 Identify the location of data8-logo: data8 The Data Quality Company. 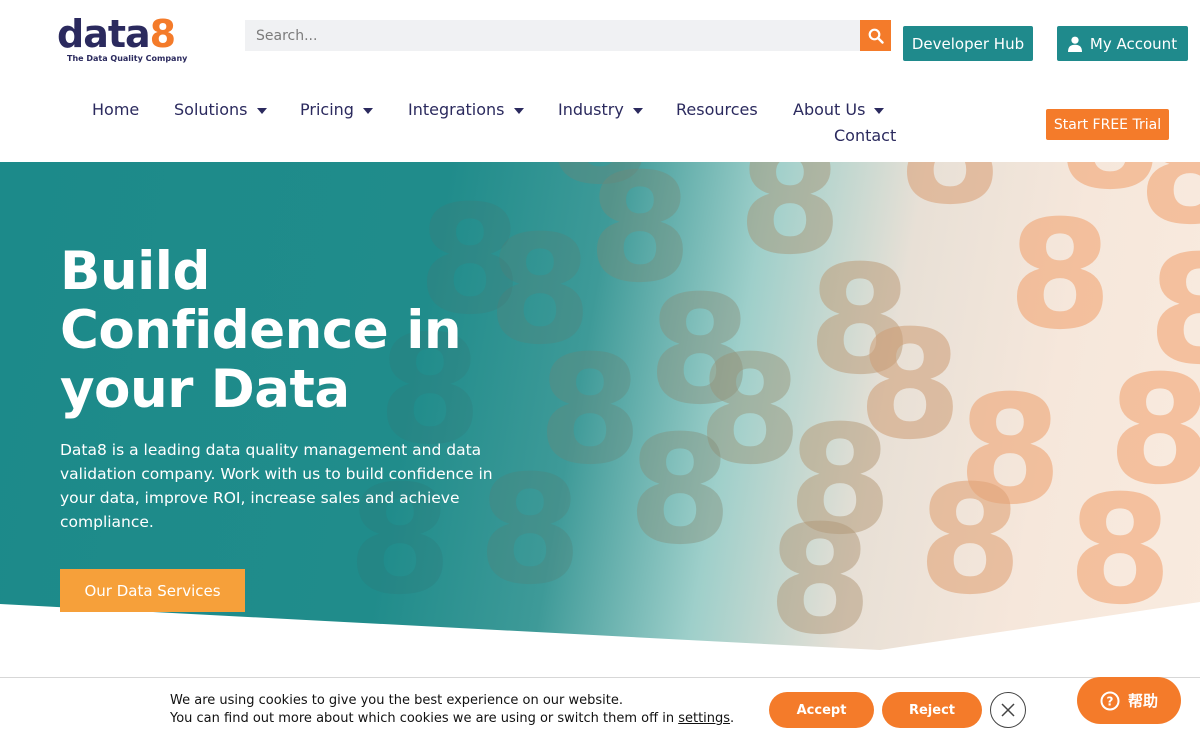
(127, 40).